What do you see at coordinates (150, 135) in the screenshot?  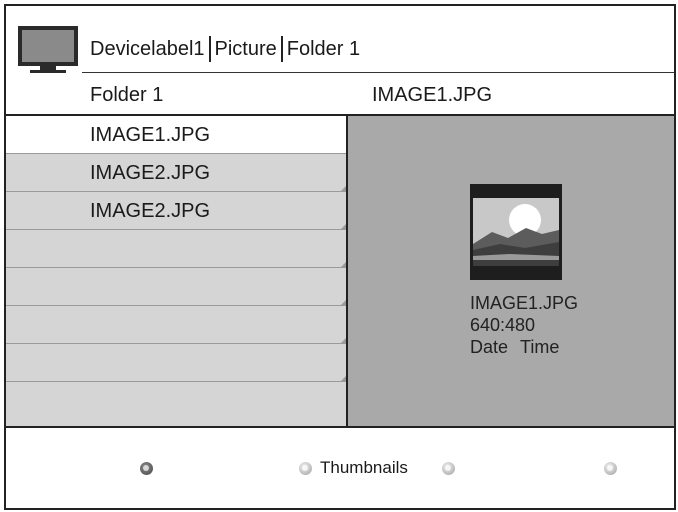 I see `list-item-label: IMAGE1.JPG` at bounding box center [150, 135].